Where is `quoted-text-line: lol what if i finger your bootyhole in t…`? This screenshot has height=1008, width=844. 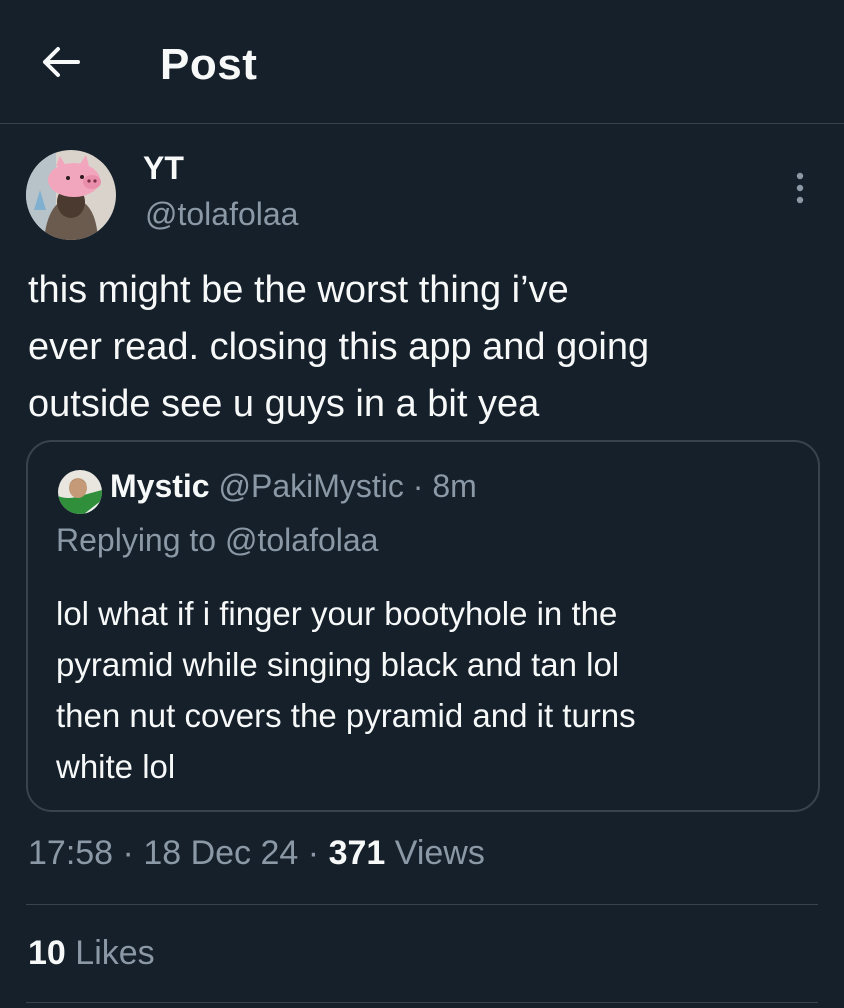
quoted-text-line: lol what if i finger your bootyhole in t… is located at coordinates (337, 613).